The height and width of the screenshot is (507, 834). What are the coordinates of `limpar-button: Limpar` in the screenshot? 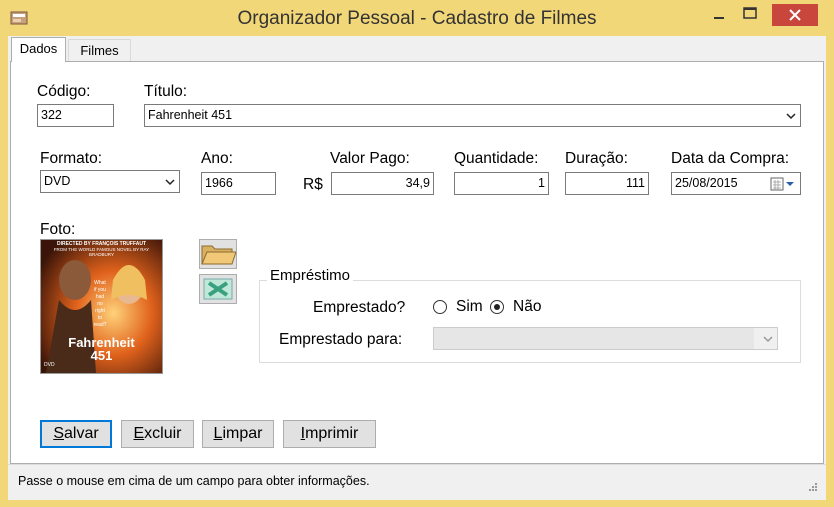 It's located at (238, 434).